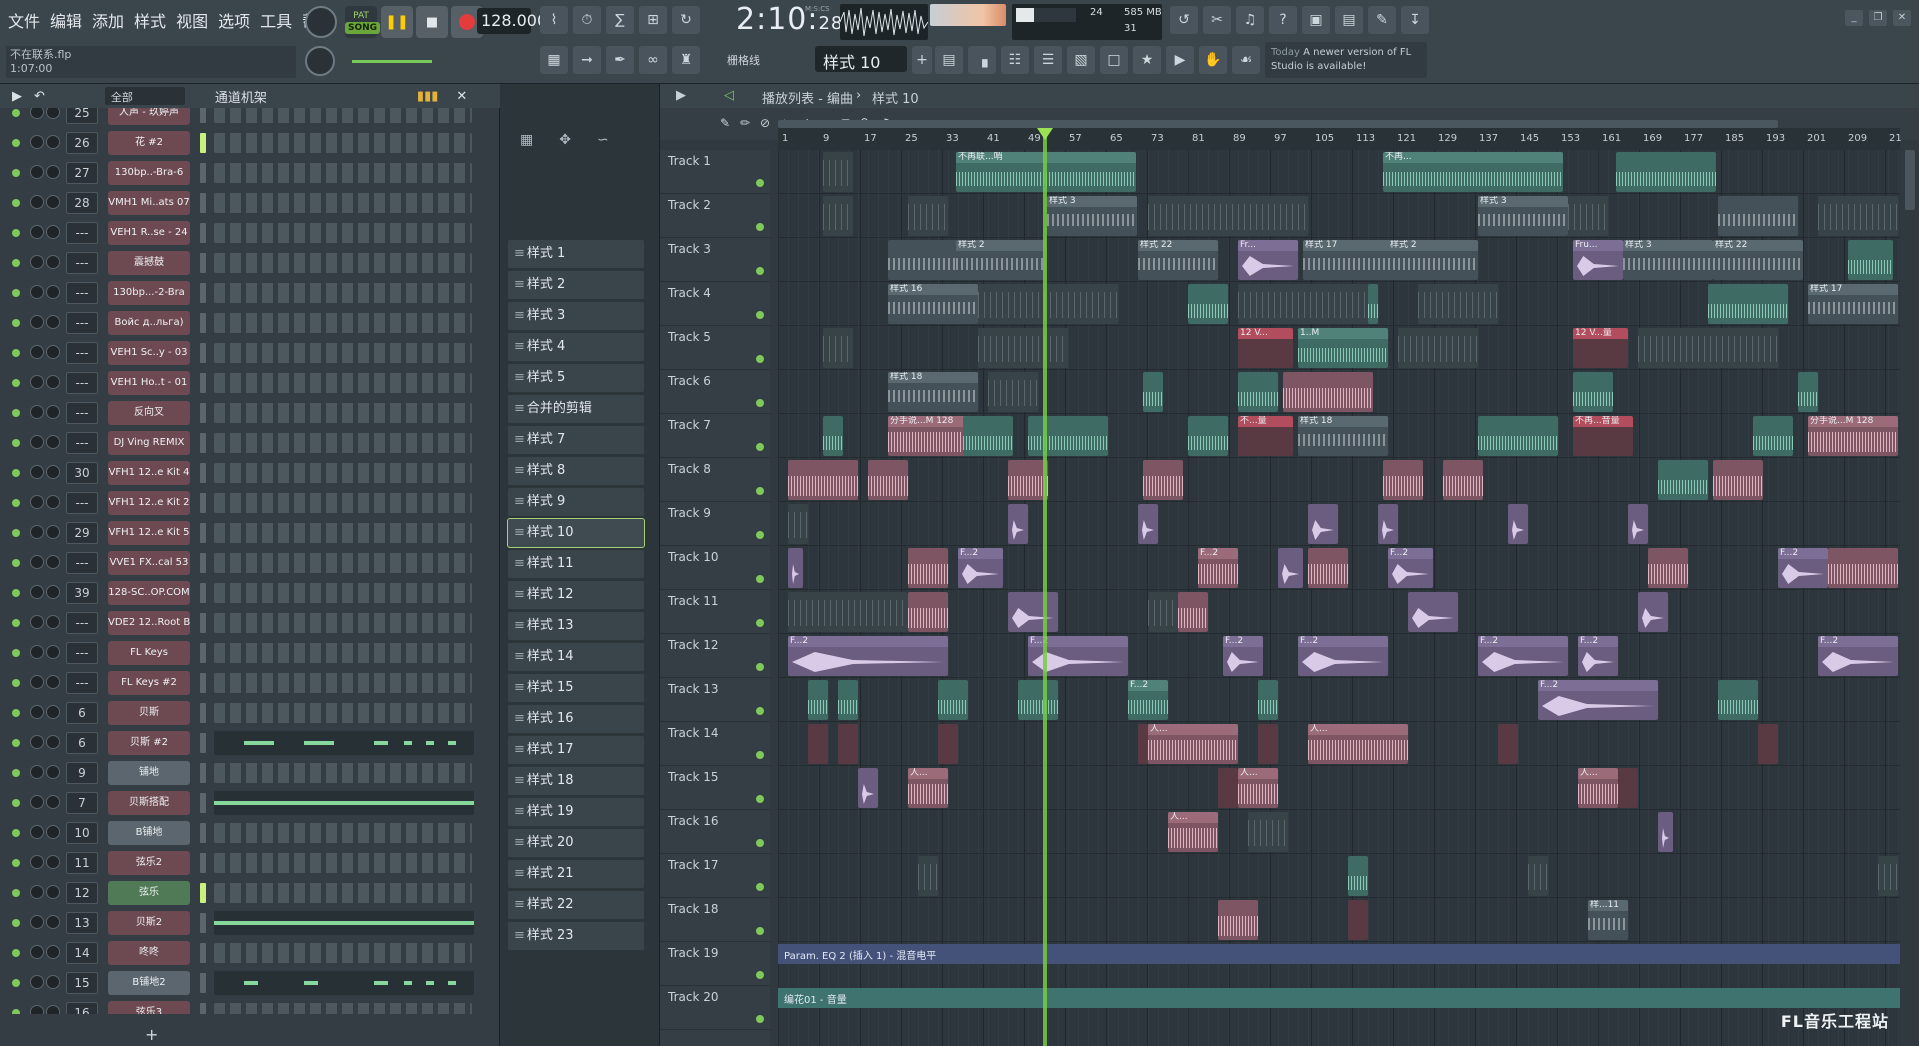 This screenshot has height=1046, width=1919. What do you see at coordinates (82, 983) in the screenshot?
I see `channel-mixer-track: 15` at bounding box center [82, 983].